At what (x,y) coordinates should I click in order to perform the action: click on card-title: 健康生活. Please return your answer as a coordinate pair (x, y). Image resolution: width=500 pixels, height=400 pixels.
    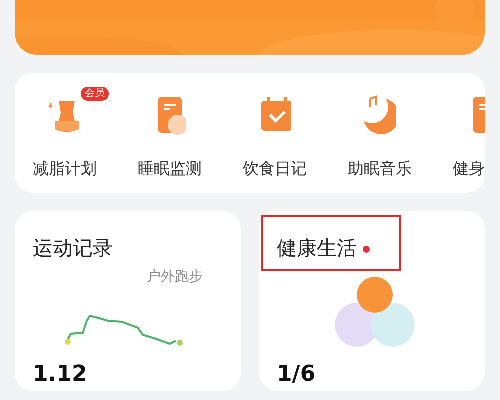
    Looking at the image, I should click on (317, 248).